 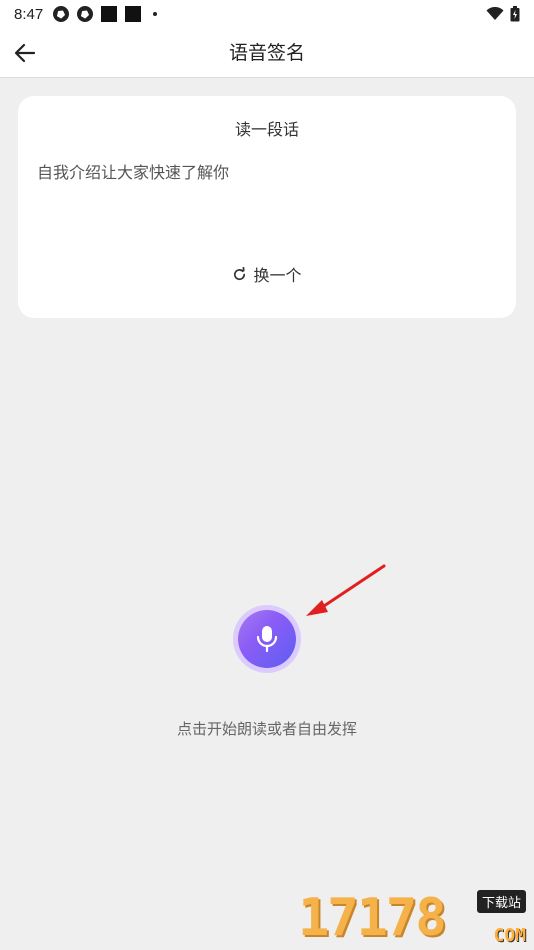 I want to click on page-title: 语音签名, so click(x=266, y=53).